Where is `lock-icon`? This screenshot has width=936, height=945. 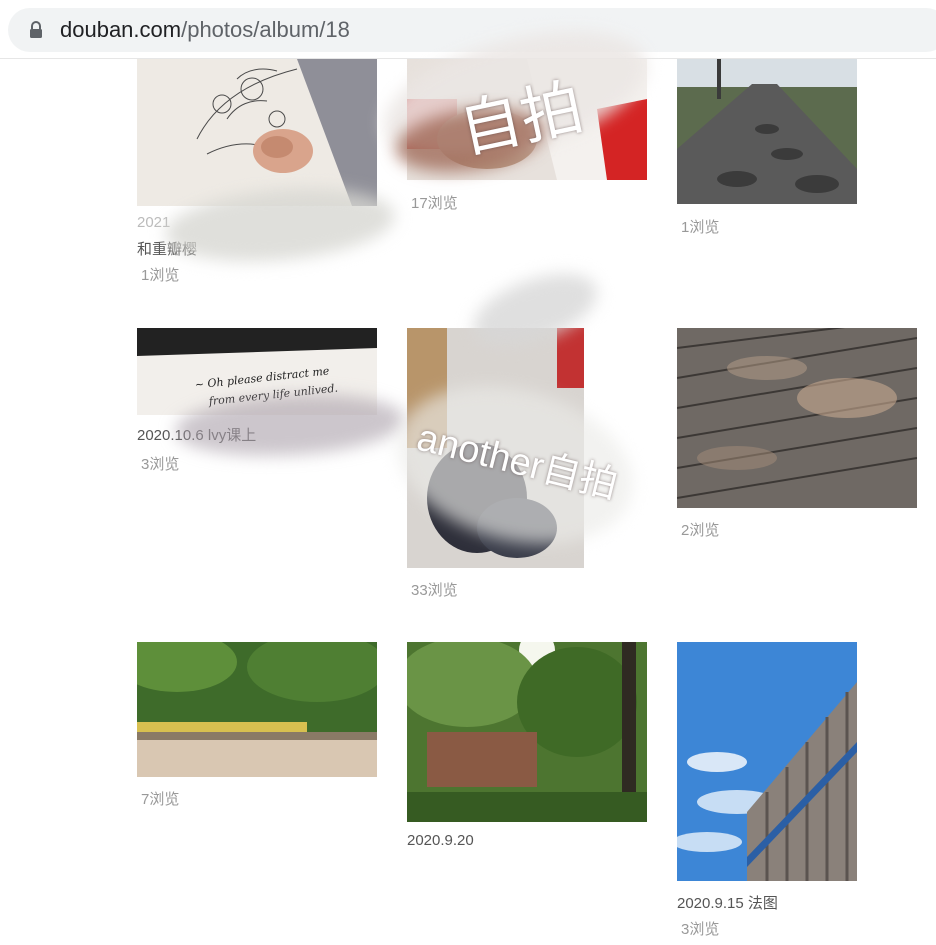
lock-icon is located at coordinates (36, 30).